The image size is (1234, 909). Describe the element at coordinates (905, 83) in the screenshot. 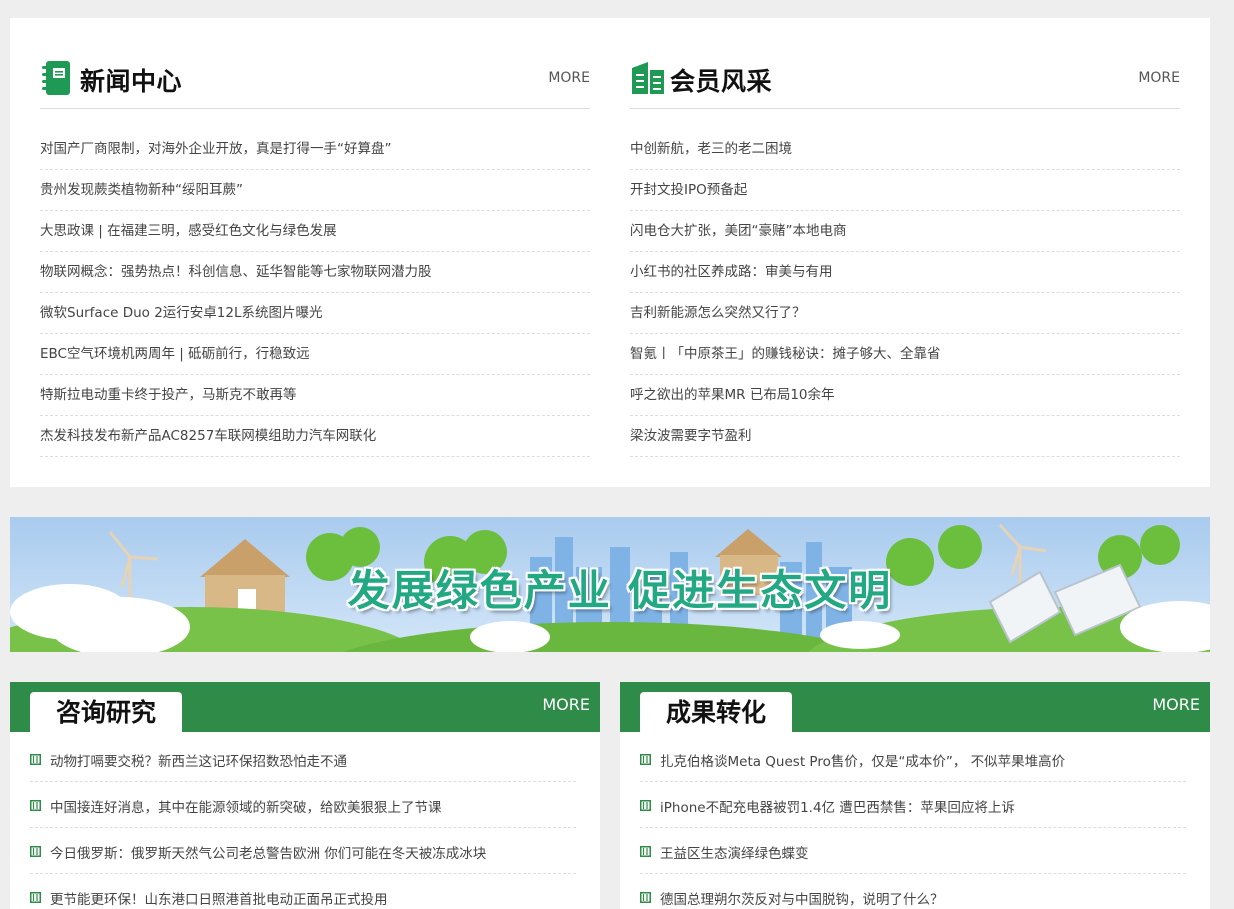

I see `member-style-header: 会员风采 MORE` at that location.